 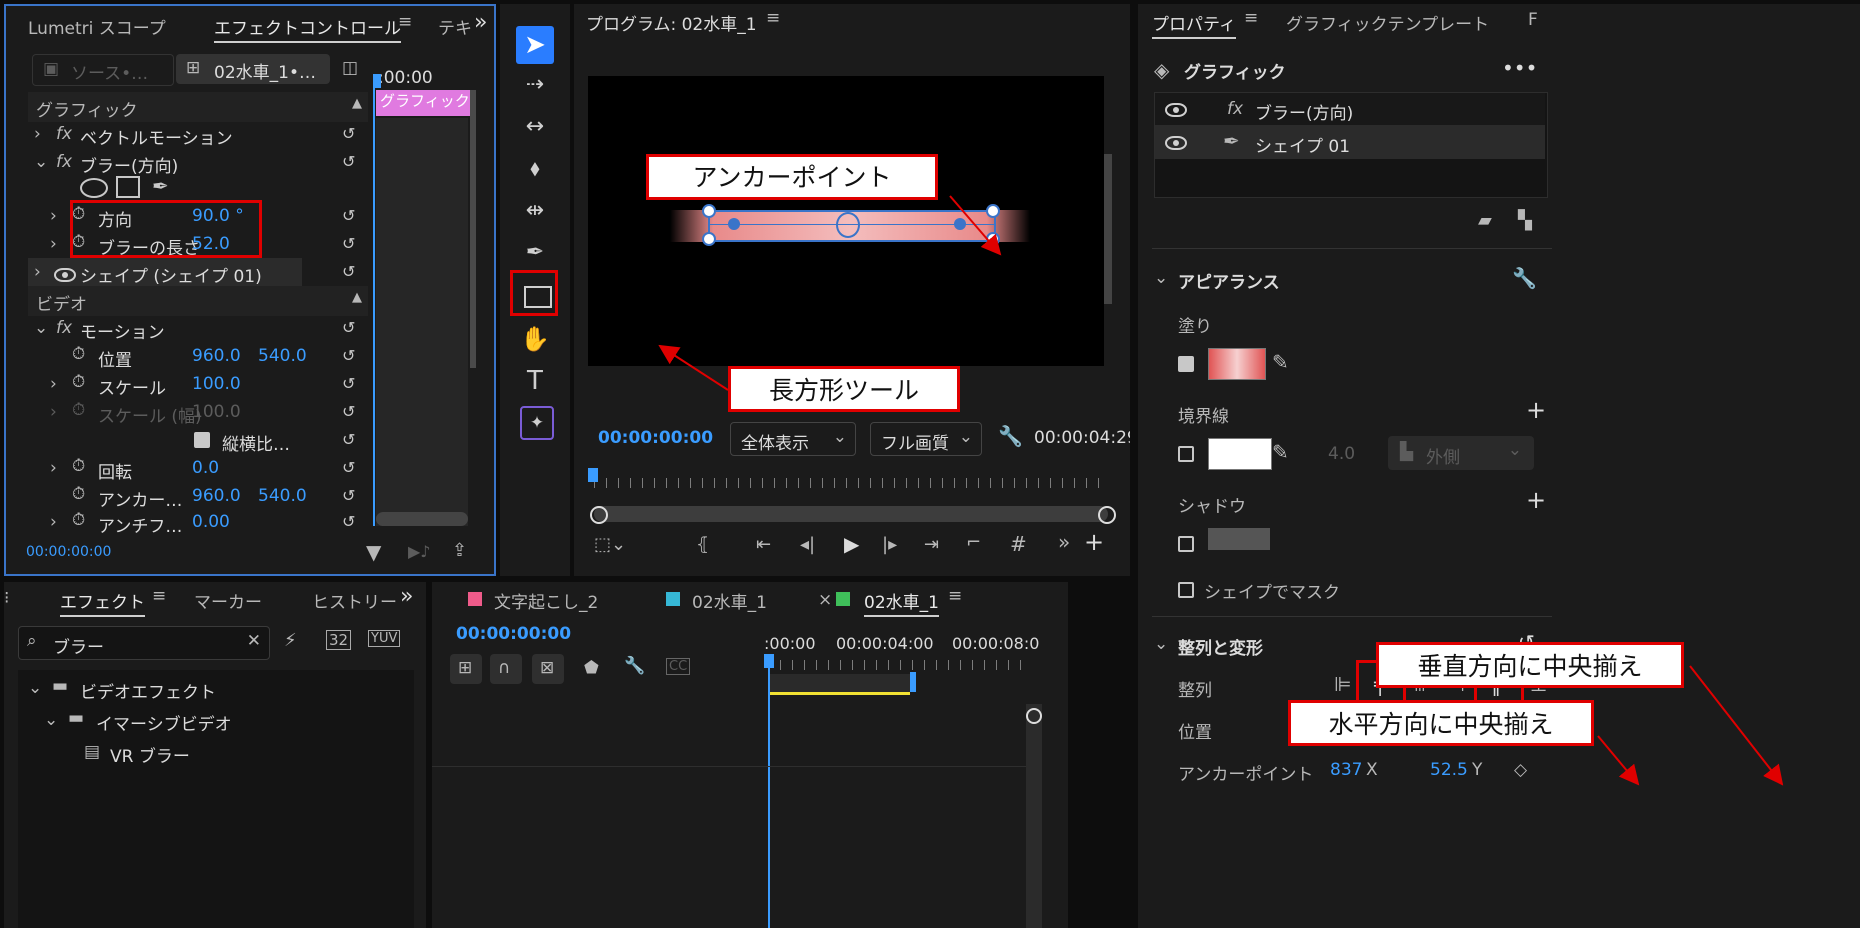 What do you see at coordinates (792, 177) in the screenshot?
I see `callout-anchor-point: アンカーポイント` at bounding box center [792, 177].